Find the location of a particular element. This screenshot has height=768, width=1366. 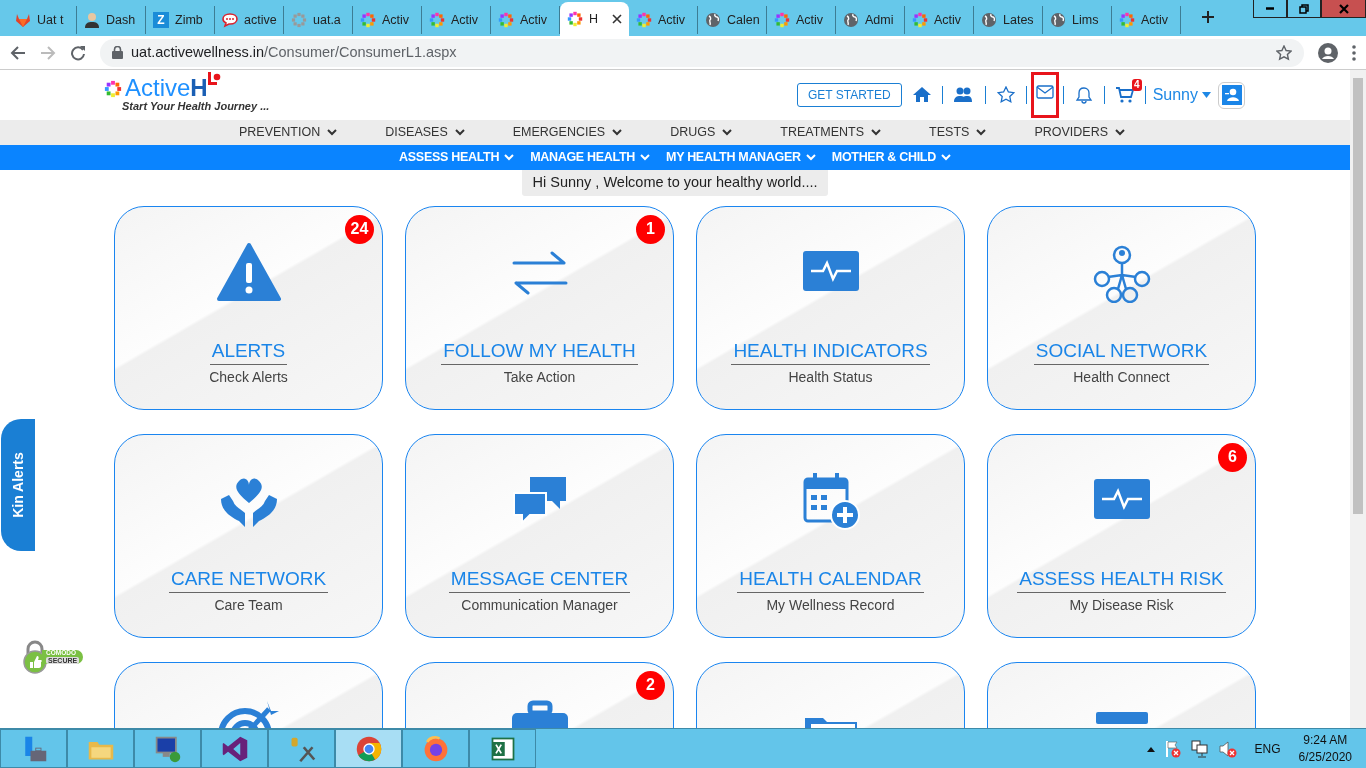

card-title: ASSESS HEALTH RISK is located at coordinates (1121, 580).